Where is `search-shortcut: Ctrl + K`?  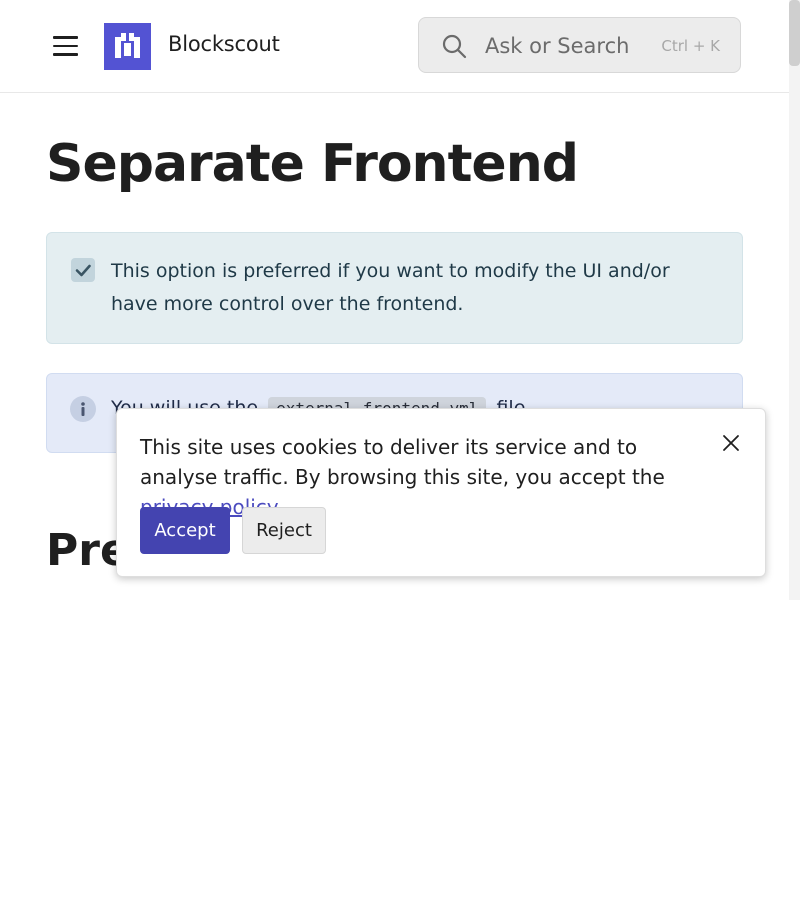 search-shortcut: Ctrl + K is located at coordinates (690, 46).